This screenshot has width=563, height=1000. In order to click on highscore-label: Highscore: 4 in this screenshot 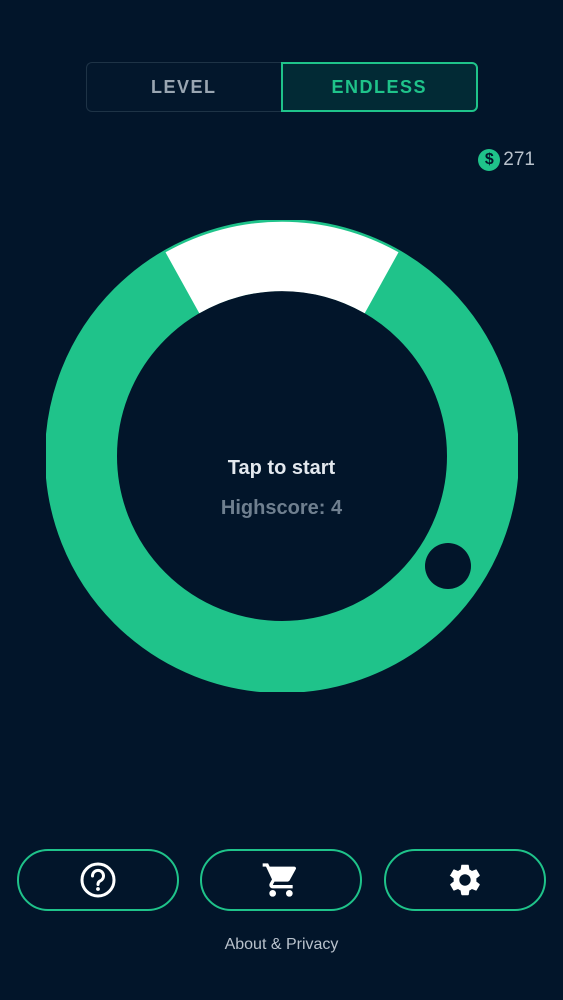, I will do `click(281, 508)`.